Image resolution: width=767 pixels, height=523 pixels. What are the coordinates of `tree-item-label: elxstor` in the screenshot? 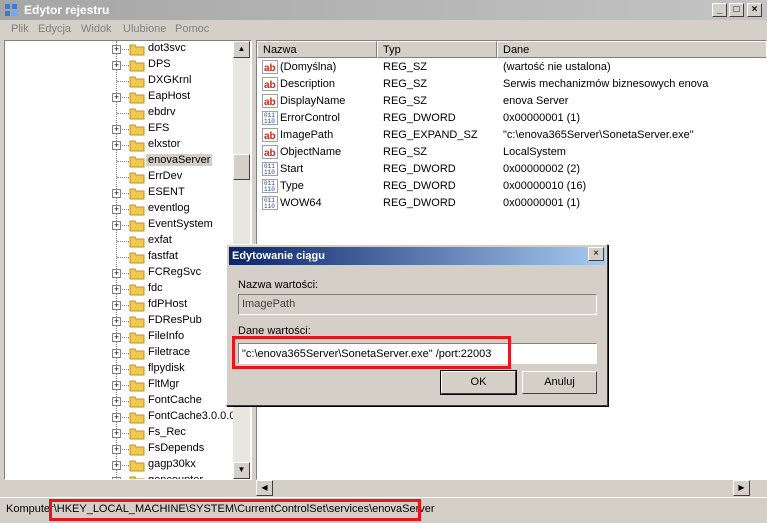 It's located at (164, 144).